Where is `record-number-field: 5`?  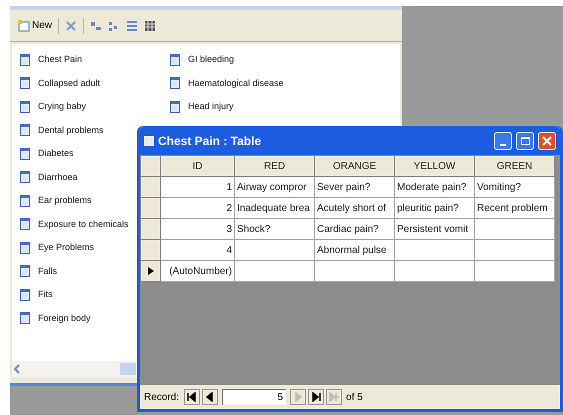
record-number-field: 5 is located at coordinates (254, 397).